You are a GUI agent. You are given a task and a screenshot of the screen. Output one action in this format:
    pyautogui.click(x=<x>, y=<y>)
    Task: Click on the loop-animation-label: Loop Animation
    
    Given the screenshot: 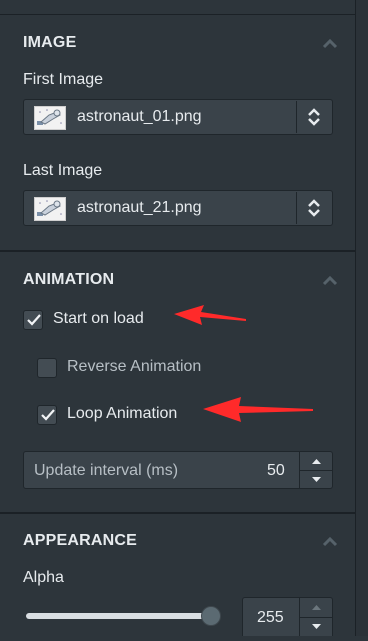 What is the action you would take?
    pyautogui.click(x=122, y=413)
    